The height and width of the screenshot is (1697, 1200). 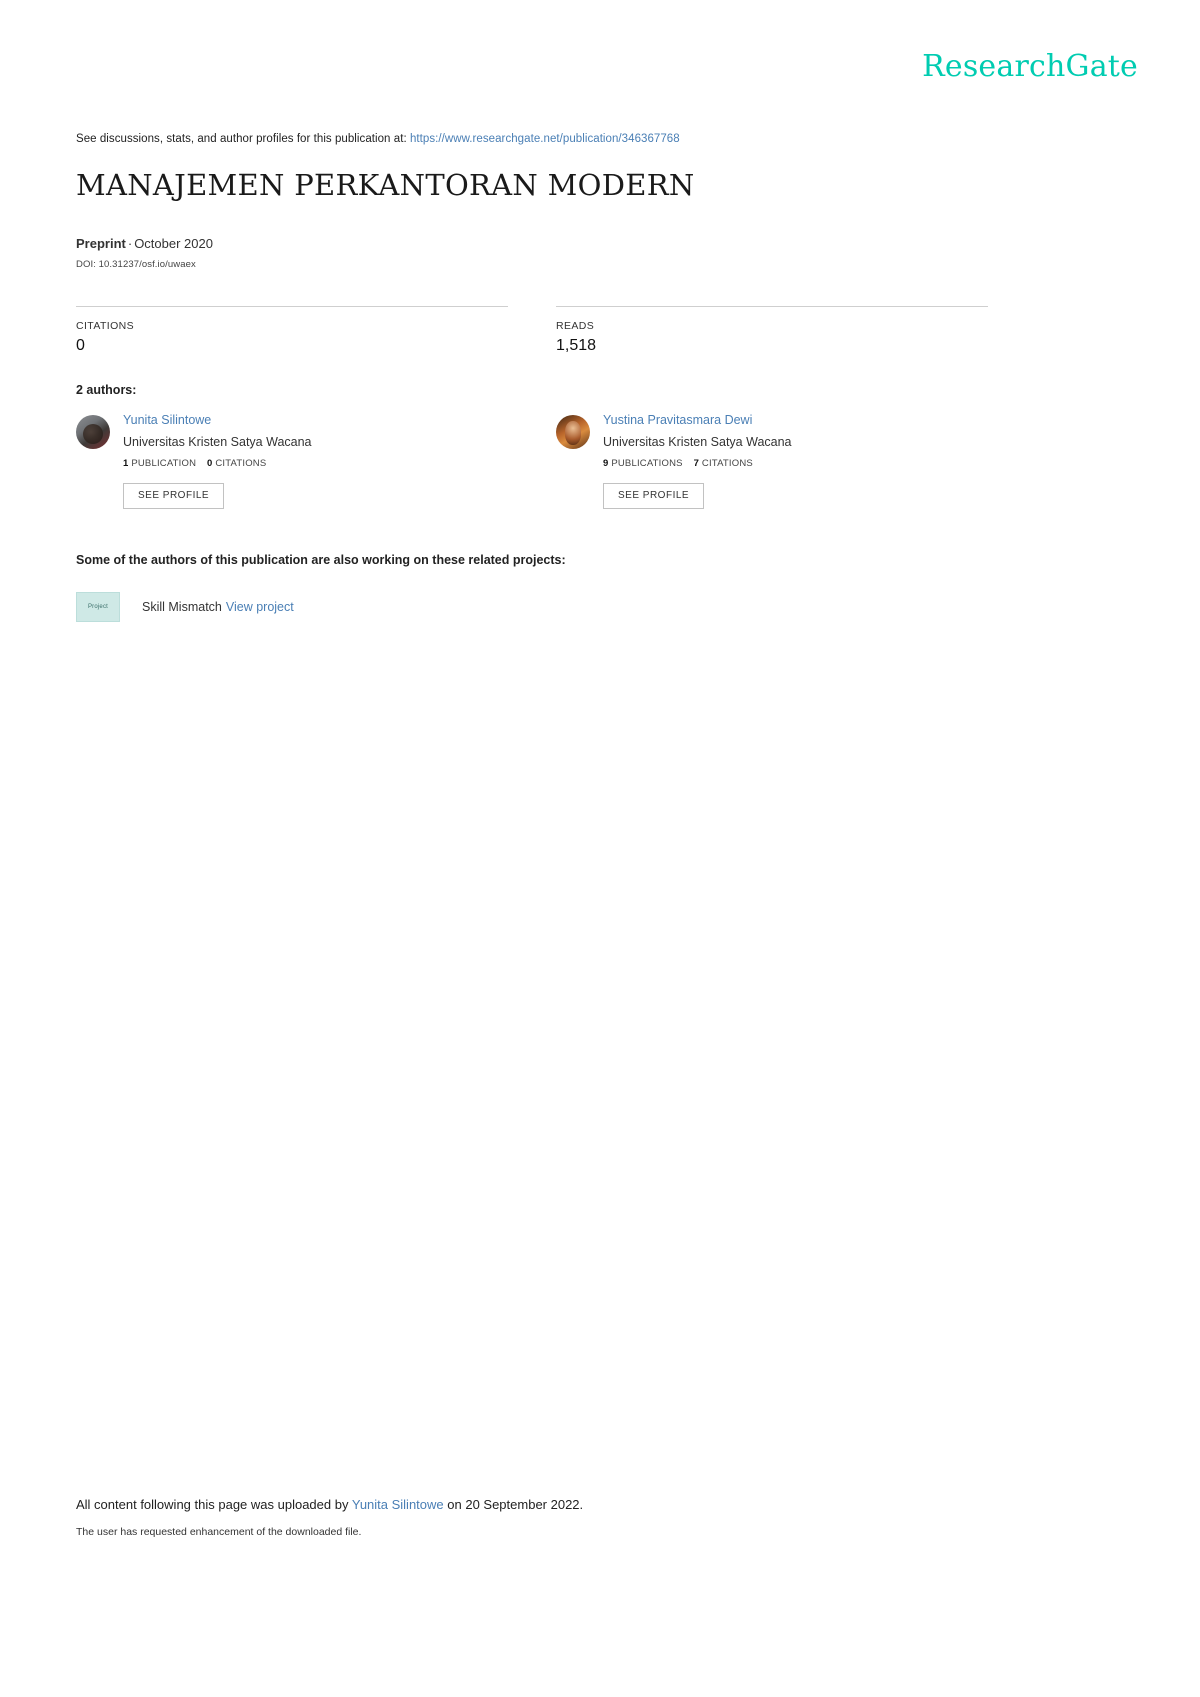 I want to click on stat-label: READS, so click(x=575, y=326).